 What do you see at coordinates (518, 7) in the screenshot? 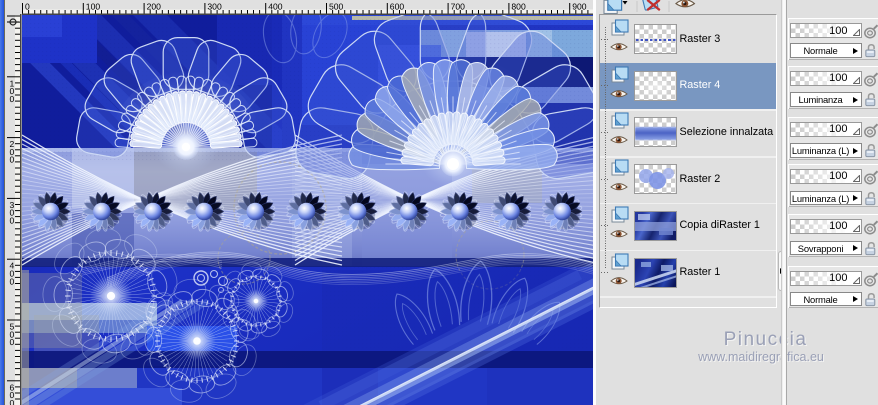
I see `svg-text: 800` at bounding box center [518, 7].